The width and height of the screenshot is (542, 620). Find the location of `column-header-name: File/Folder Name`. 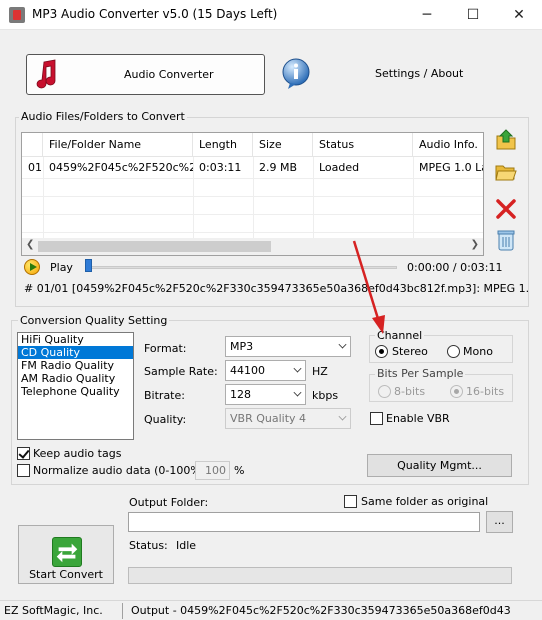

column-header-name: File/Folder Name is located at coordinates (118, 145).